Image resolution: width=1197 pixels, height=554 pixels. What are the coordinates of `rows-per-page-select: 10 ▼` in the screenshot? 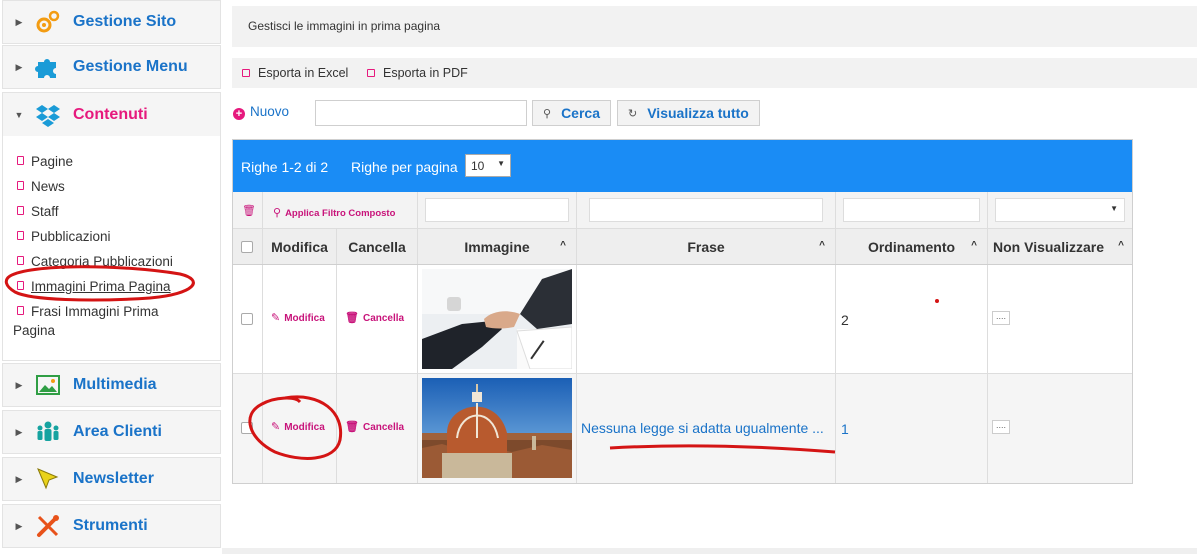 It's located at (488, 165).